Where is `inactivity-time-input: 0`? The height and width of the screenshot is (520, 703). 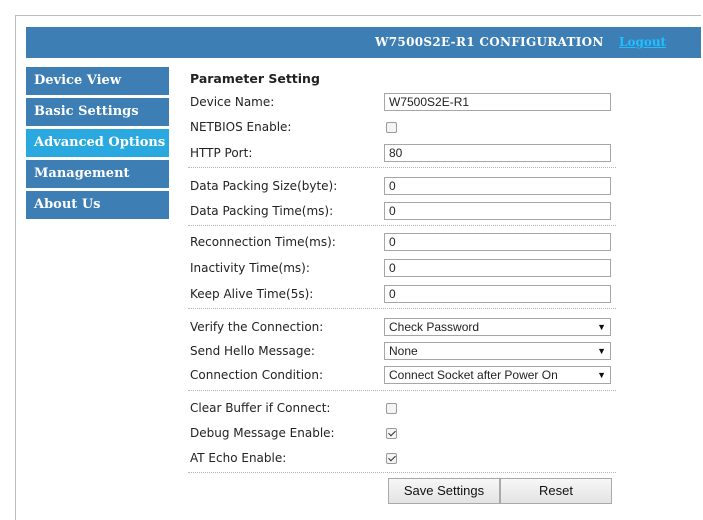
inactivity-time-input: 0 is located at coordinates (497, 268).